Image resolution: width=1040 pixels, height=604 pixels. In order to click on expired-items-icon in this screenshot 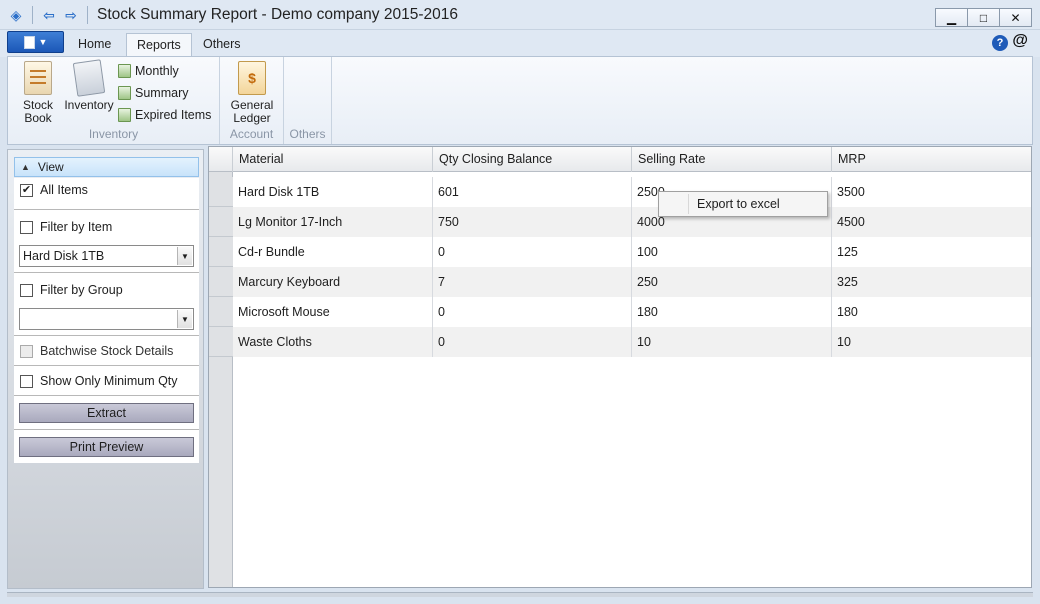, I will do `click(124, 114)`.